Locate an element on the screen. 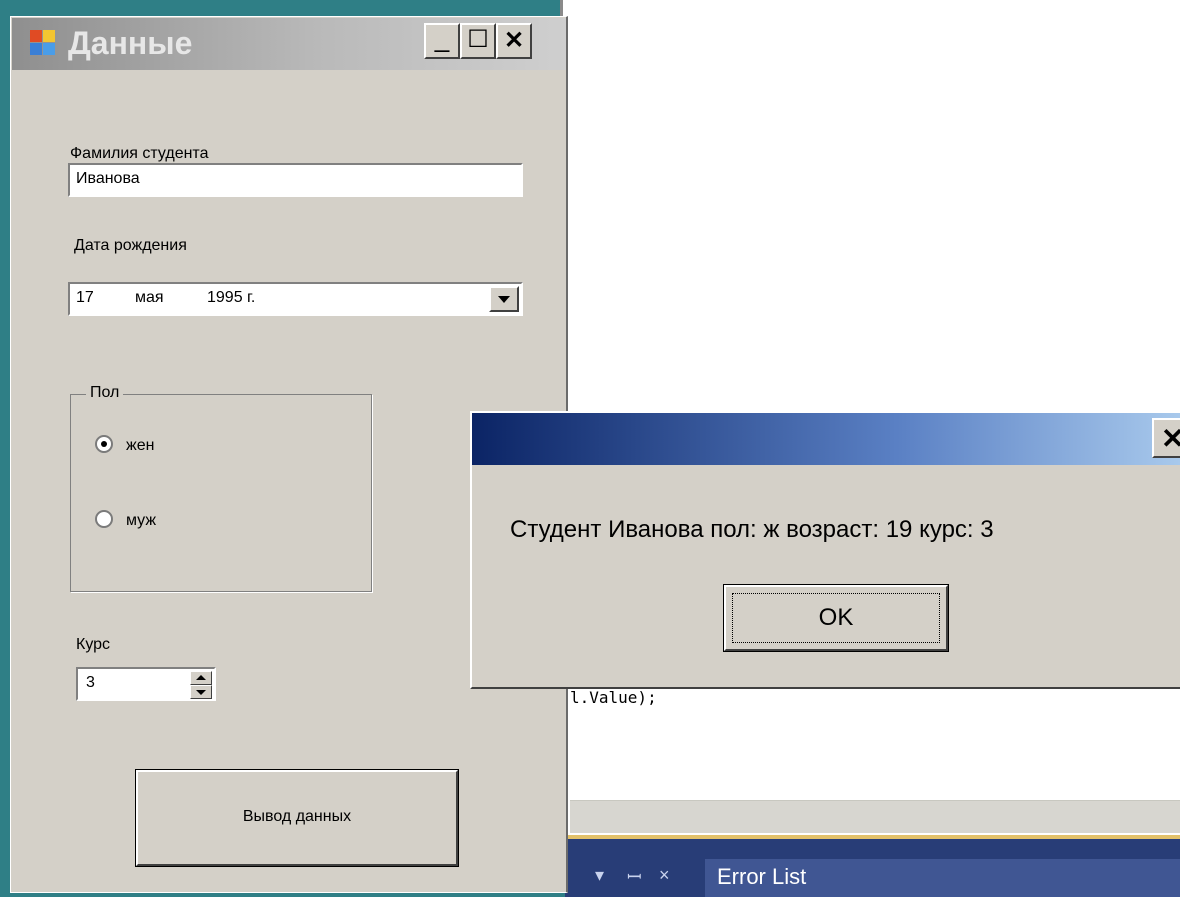  tab-label: Error List is located at coordinates (762, 876).